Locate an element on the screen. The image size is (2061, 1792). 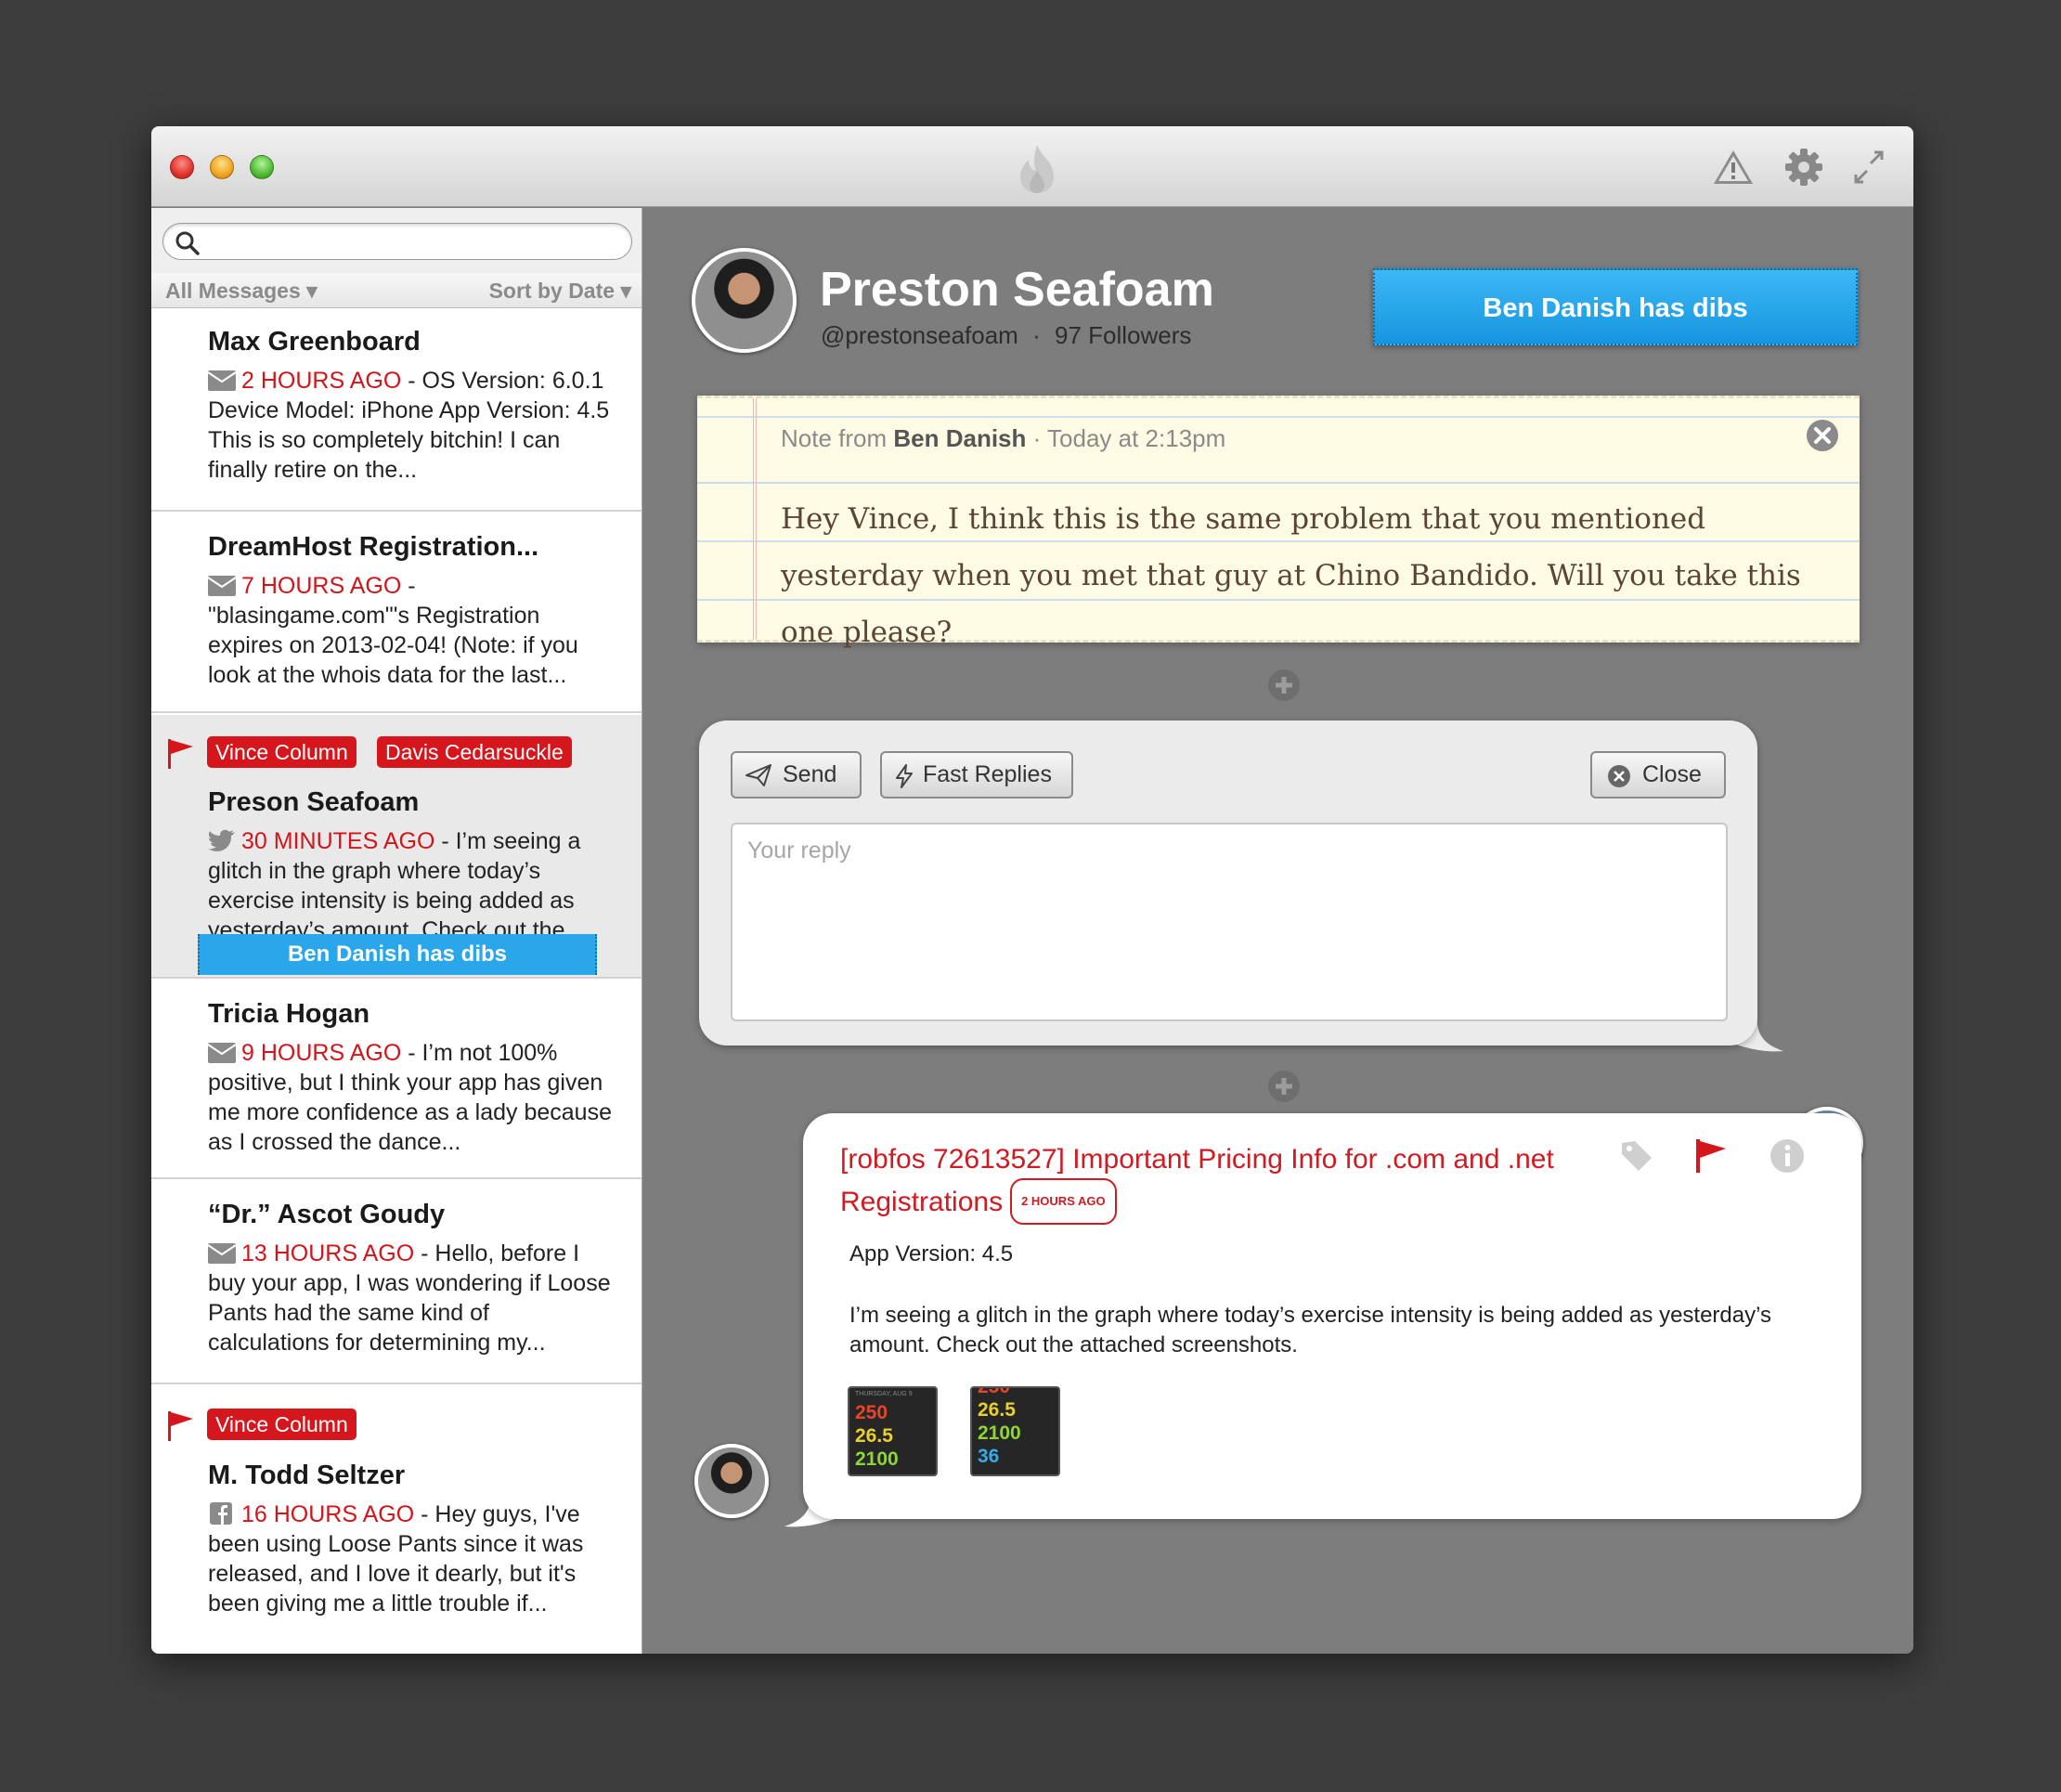
fast-replies-button: Fast Replies is located at coordinates (976, 775).